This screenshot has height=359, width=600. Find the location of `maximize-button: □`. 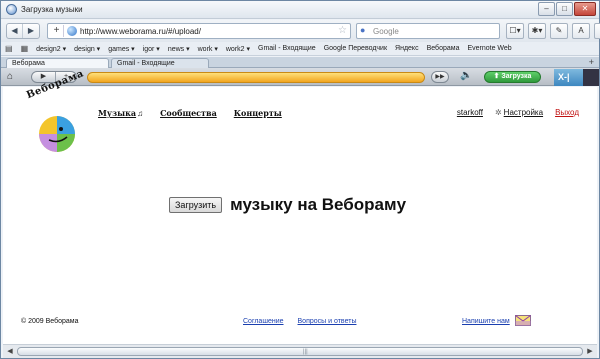

maximize-button: □ is located at coordinates (564, 9).